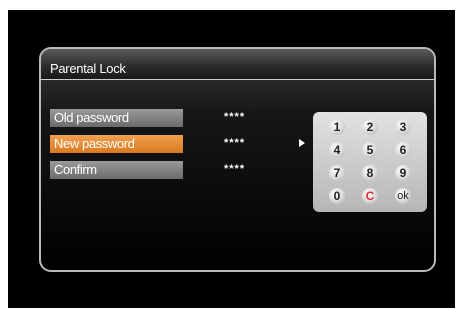  I want to click on dialog-titlebar: Parental Lock, so click(237, 64).